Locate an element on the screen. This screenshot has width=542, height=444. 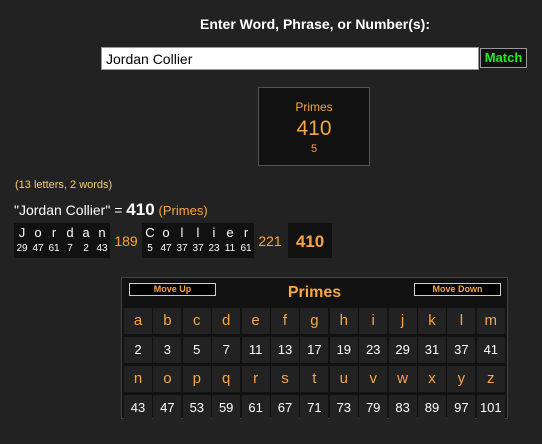
breakdown-word-1: C 5 o 47 l 37 l 37 i 23 e 11 r 61 is located at coordinates (198, 240).